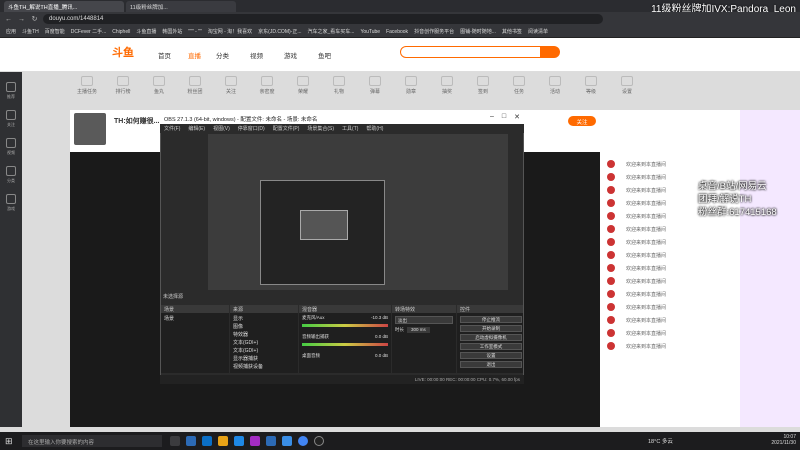 This screenshot has height=450, width=800. What do you see at coordinates (240, 334) in the screenshot?
I see `source-item: 特效器` at bounding box center [240, 334].